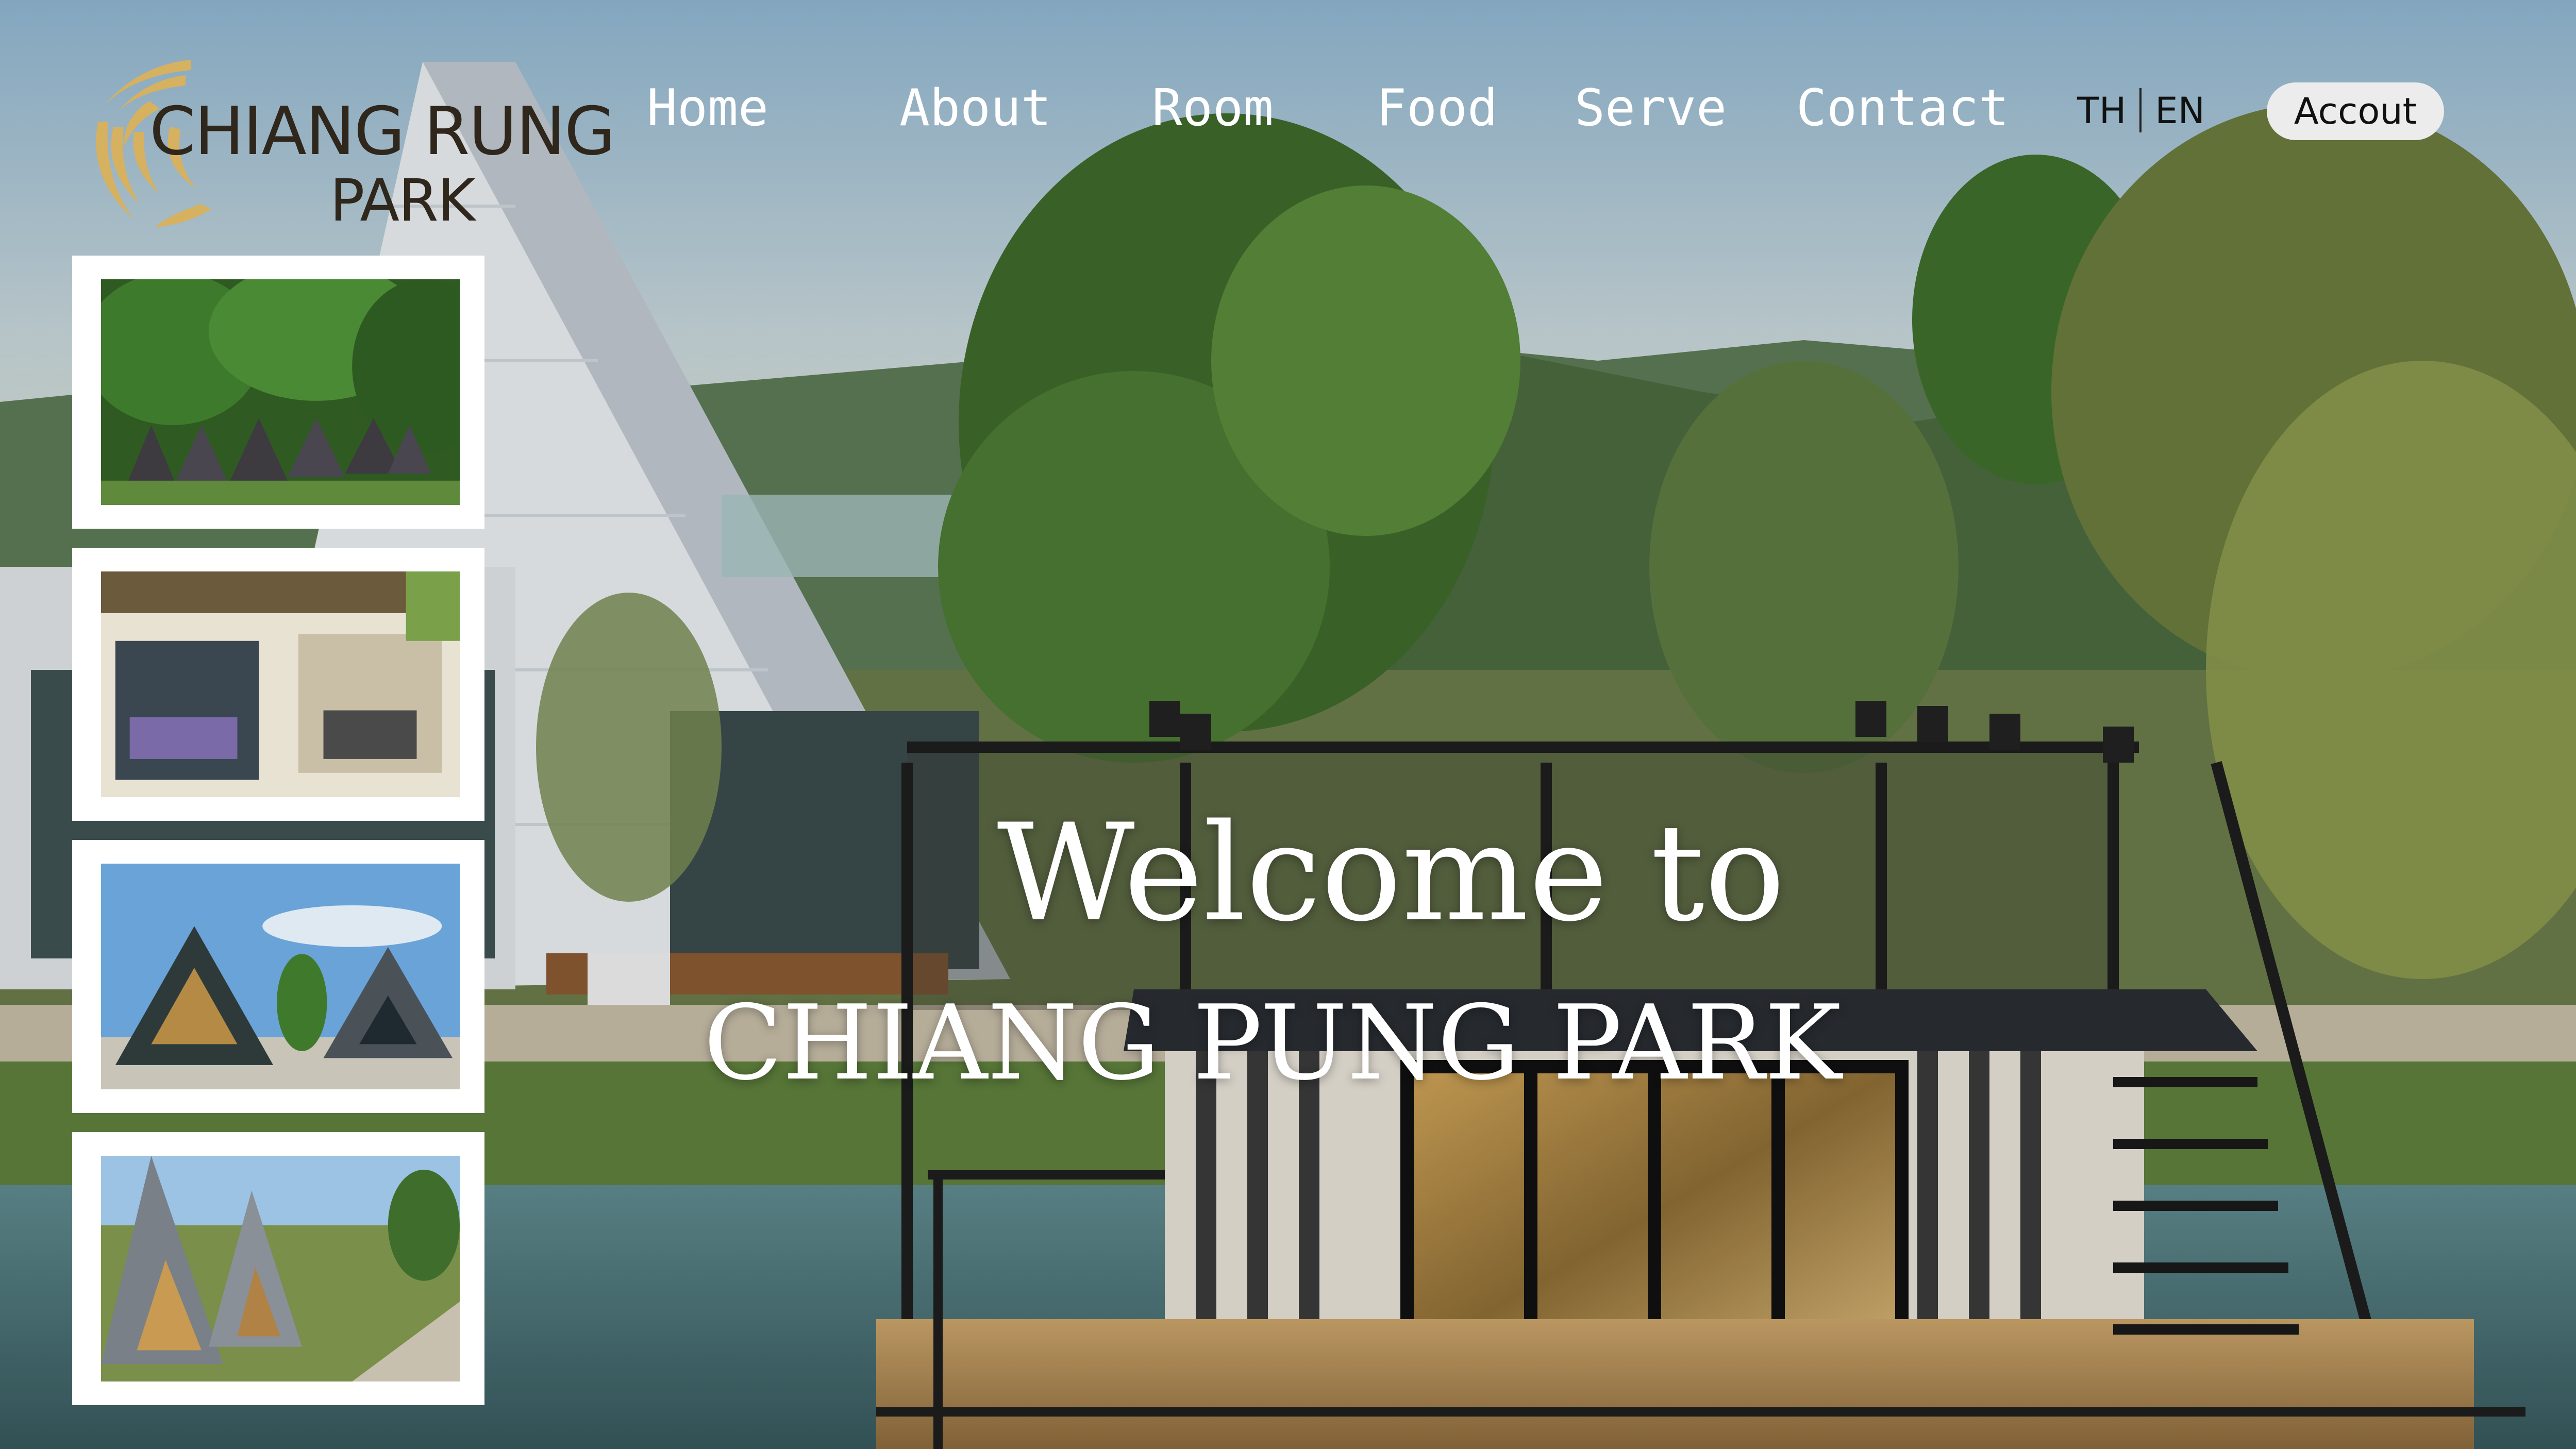 This screenshot has height=1449, width=2576. Describe the element at coordinates (1213, 108) in the screenshot. I see `nav-room: Room` at that location.